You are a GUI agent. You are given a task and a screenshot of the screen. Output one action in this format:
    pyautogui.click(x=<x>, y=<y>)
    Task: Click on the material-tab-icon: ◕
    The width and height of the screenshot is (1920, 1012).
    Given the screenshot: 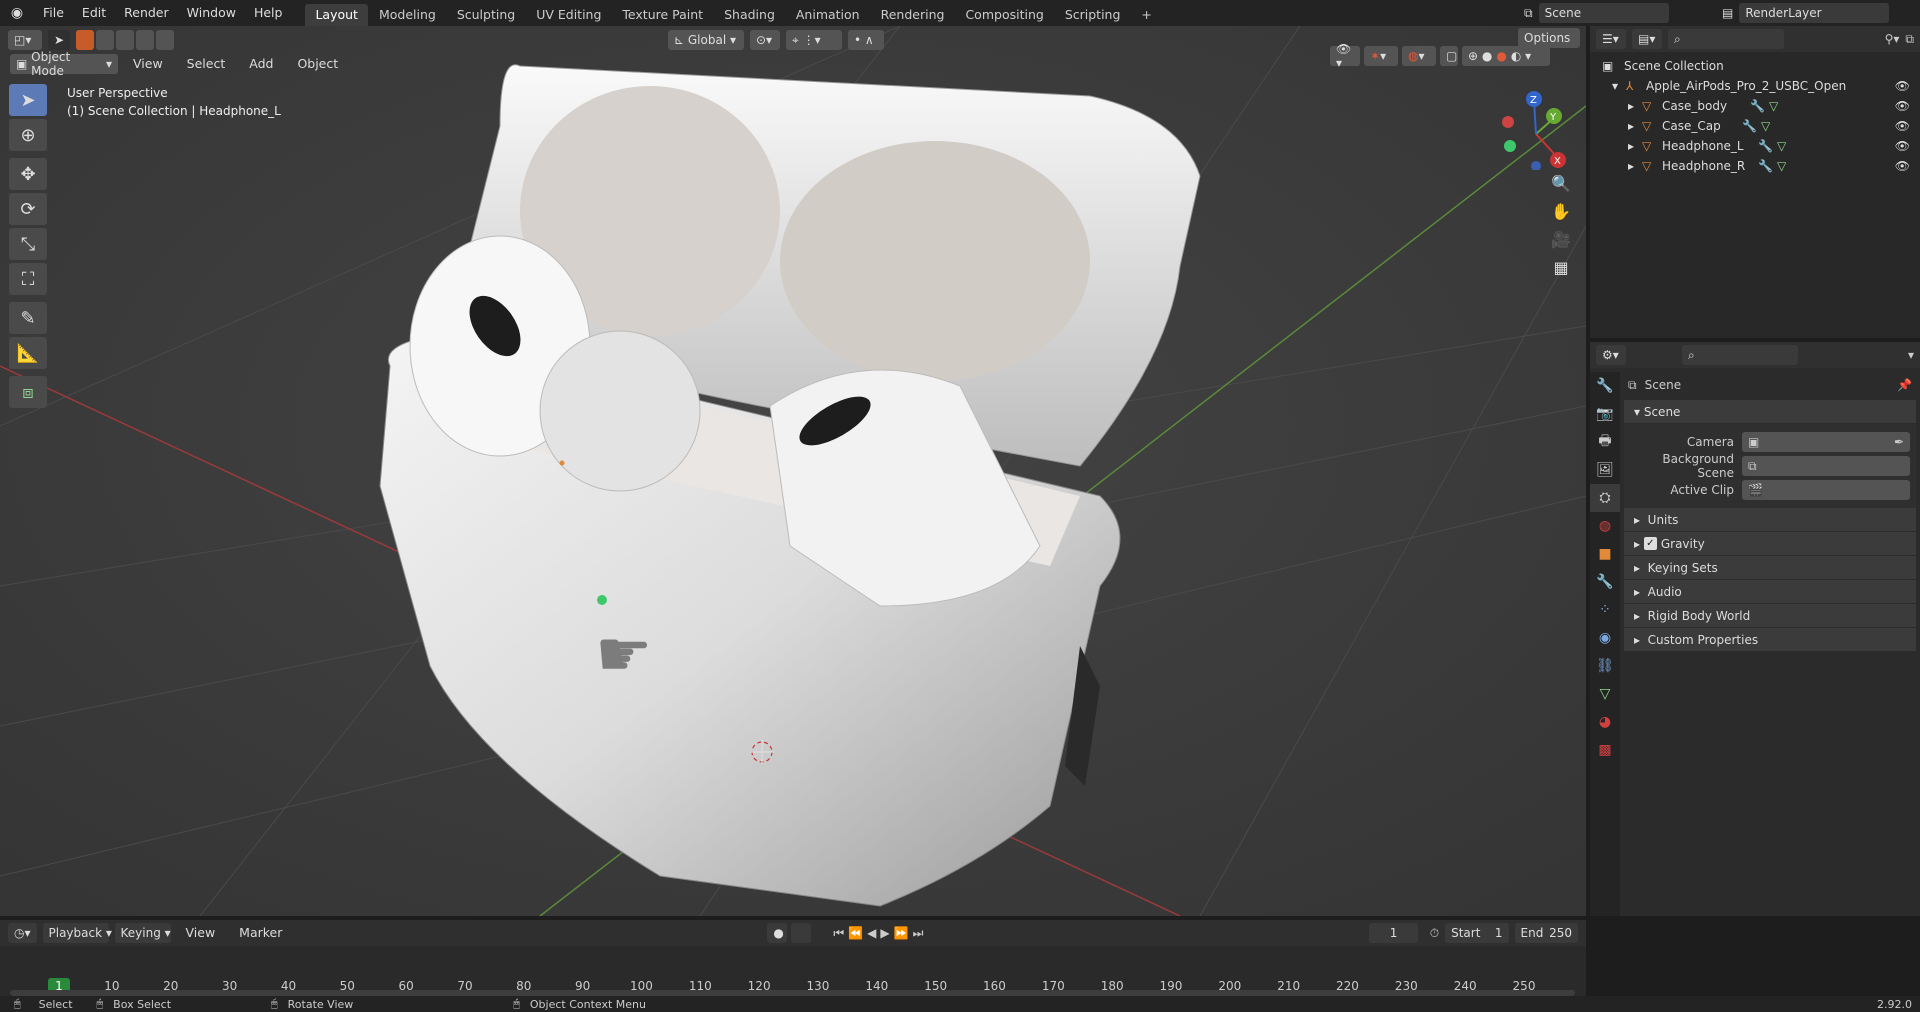 What is the action you would take?
    pyautogui.click(x=1605, y=722)
    